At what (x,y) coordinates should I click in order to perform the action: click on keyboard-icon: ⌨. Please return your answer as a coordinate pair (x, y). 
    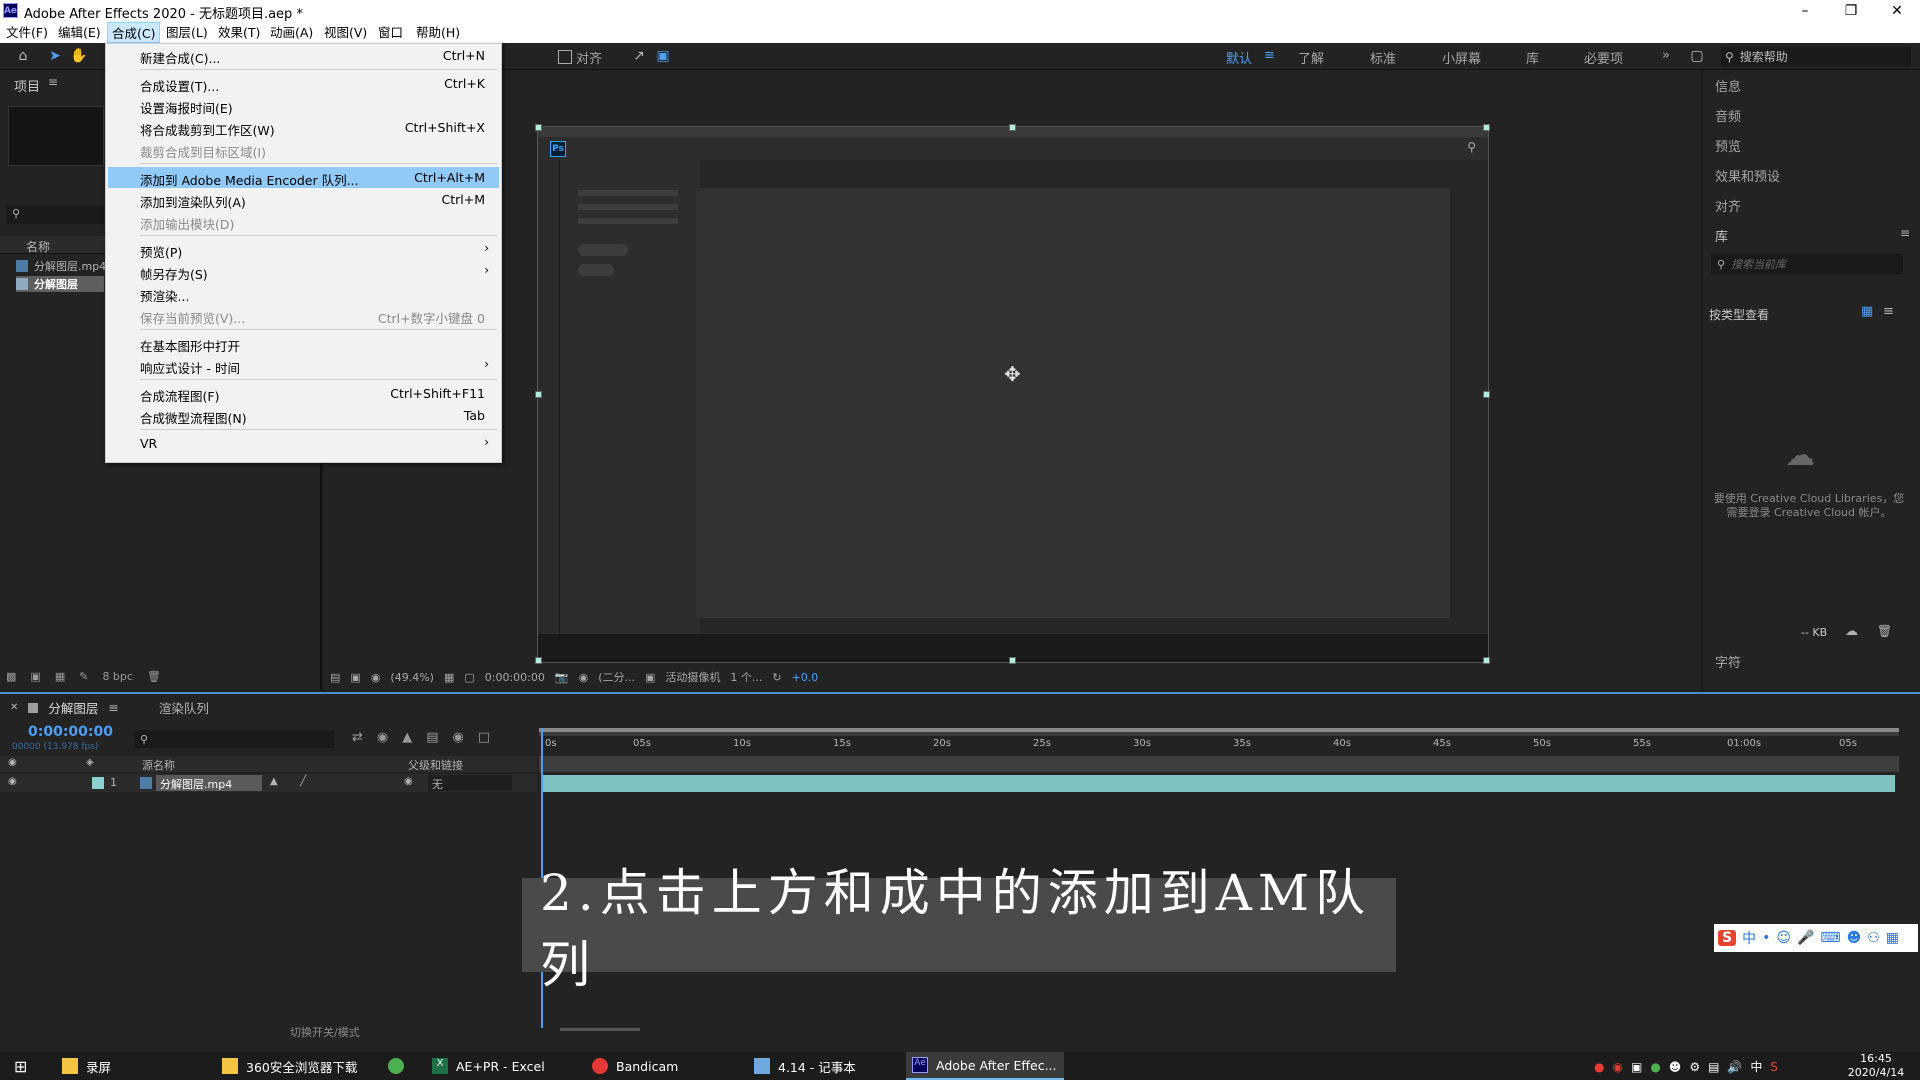
    Looking at the image, I should click on (1830, 938).